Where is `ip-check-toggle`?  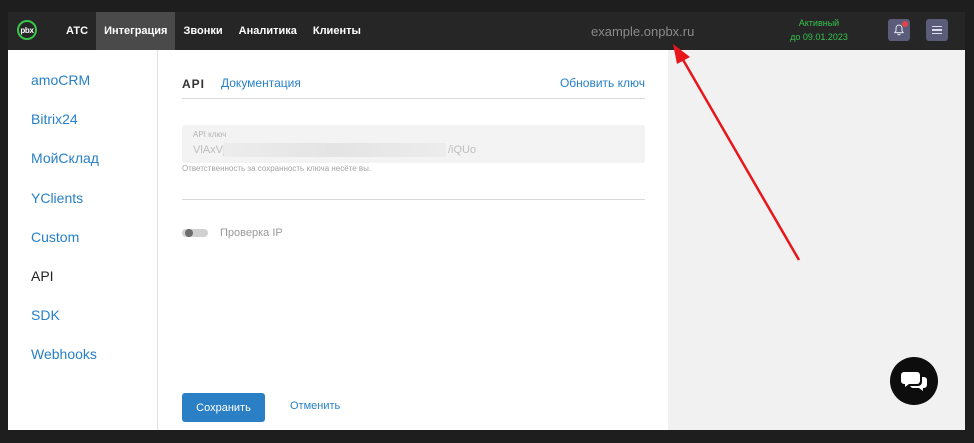
ip-check-toggle is located at coordinates (195, 233).